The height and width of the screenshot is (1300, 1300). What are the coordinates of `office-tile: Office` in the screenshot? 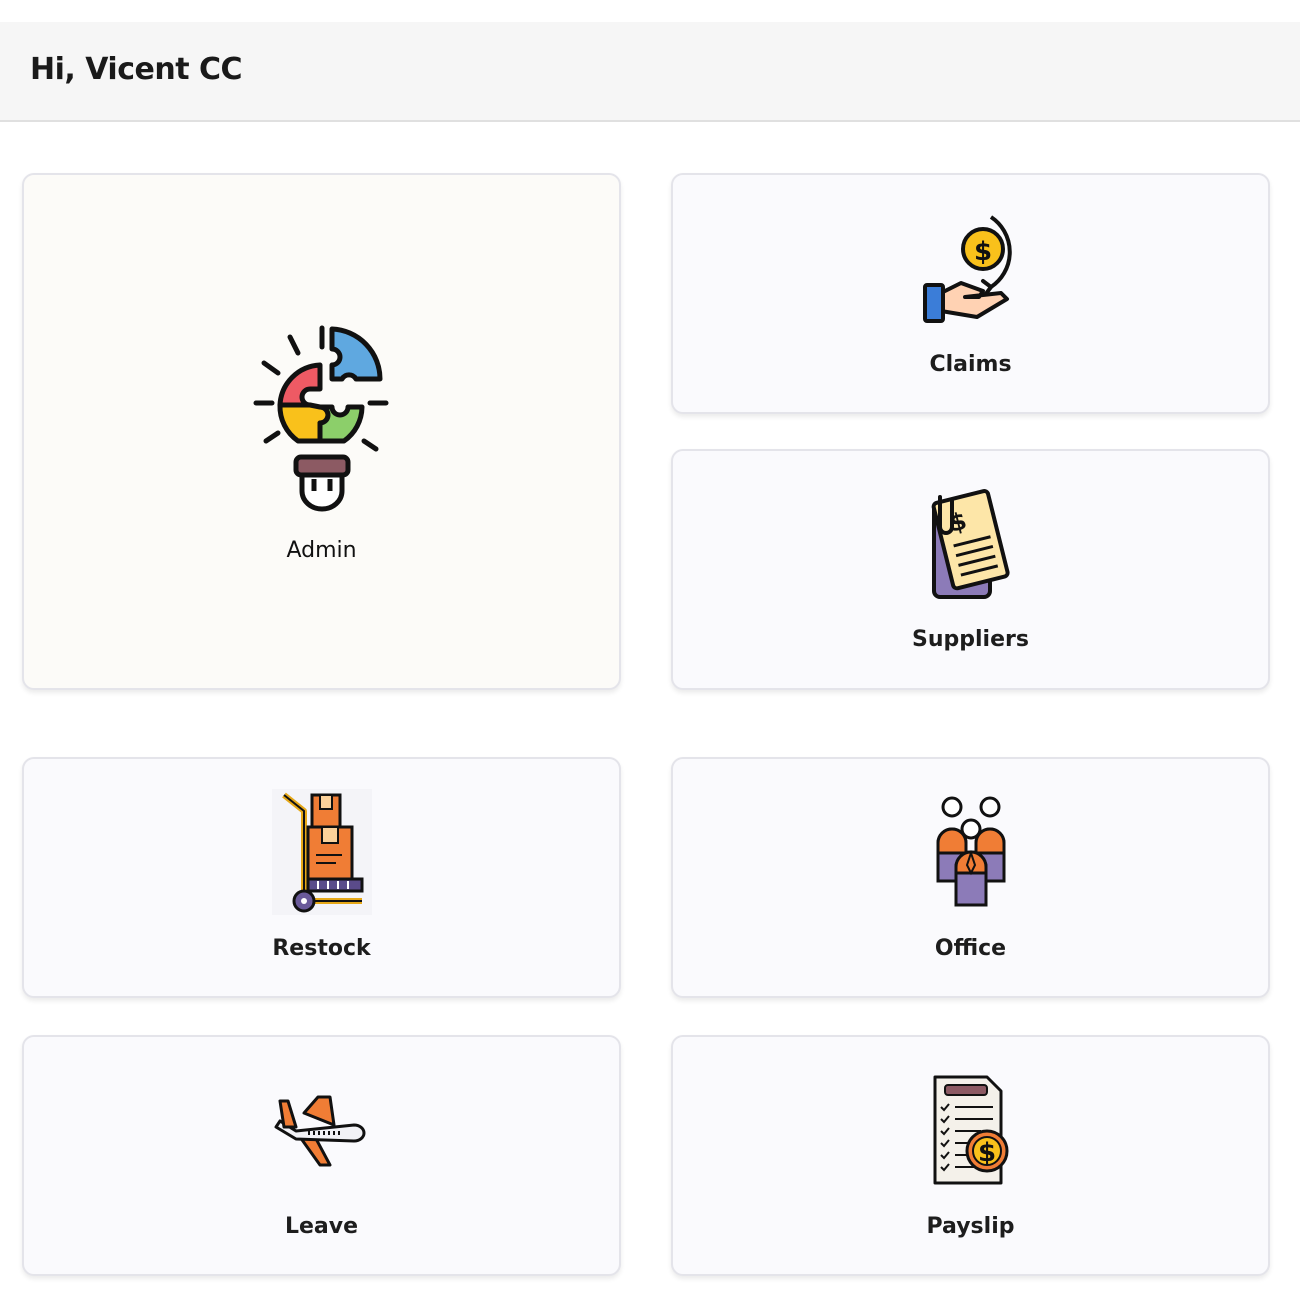 It's located at (970, 877).